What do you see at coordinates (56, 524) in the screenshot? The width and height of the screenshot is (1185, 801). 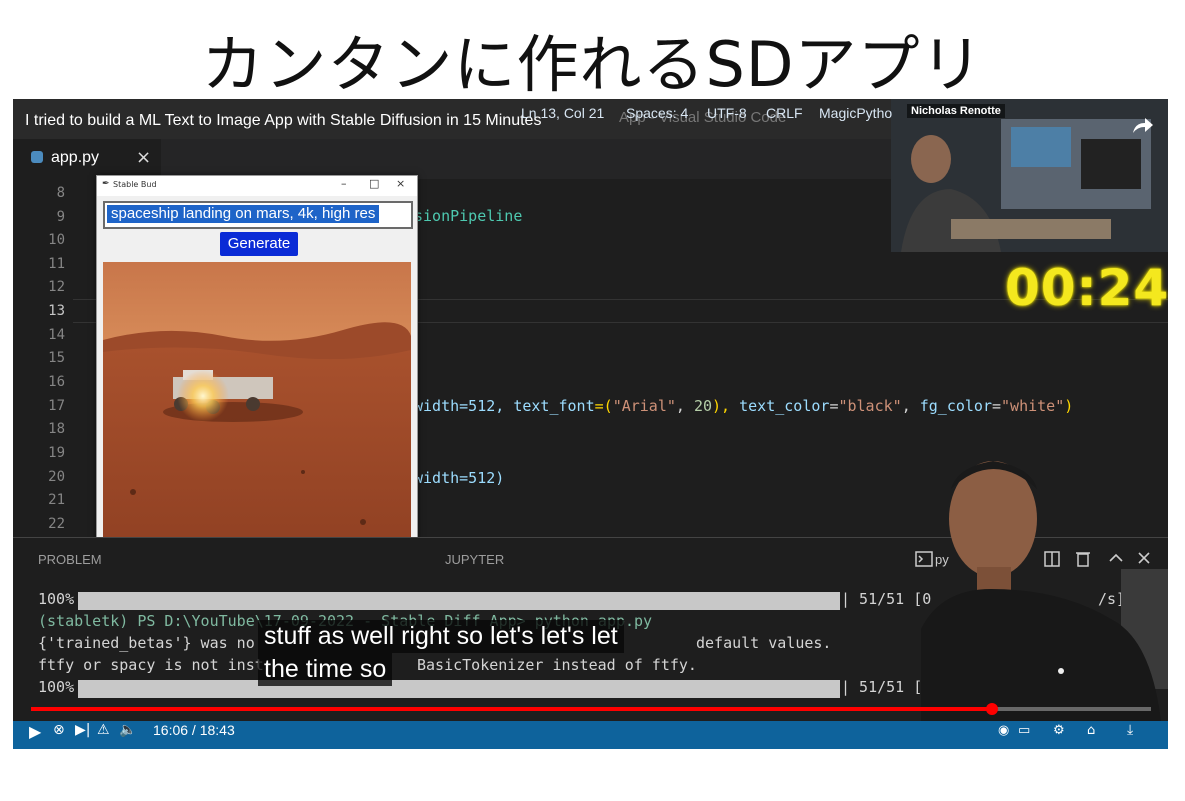 I see `line-number: 22` at bounding box center [56, 524].